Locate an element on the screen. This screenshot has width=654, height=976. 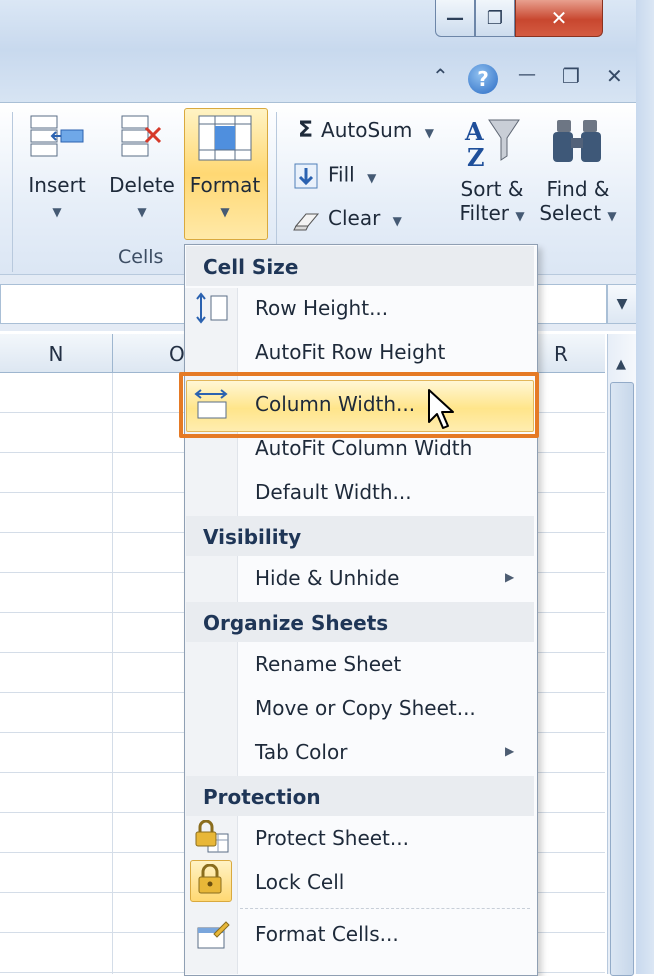
menu-item-rename-sheet: Rename Sheet is located at coordinates (328, 664).